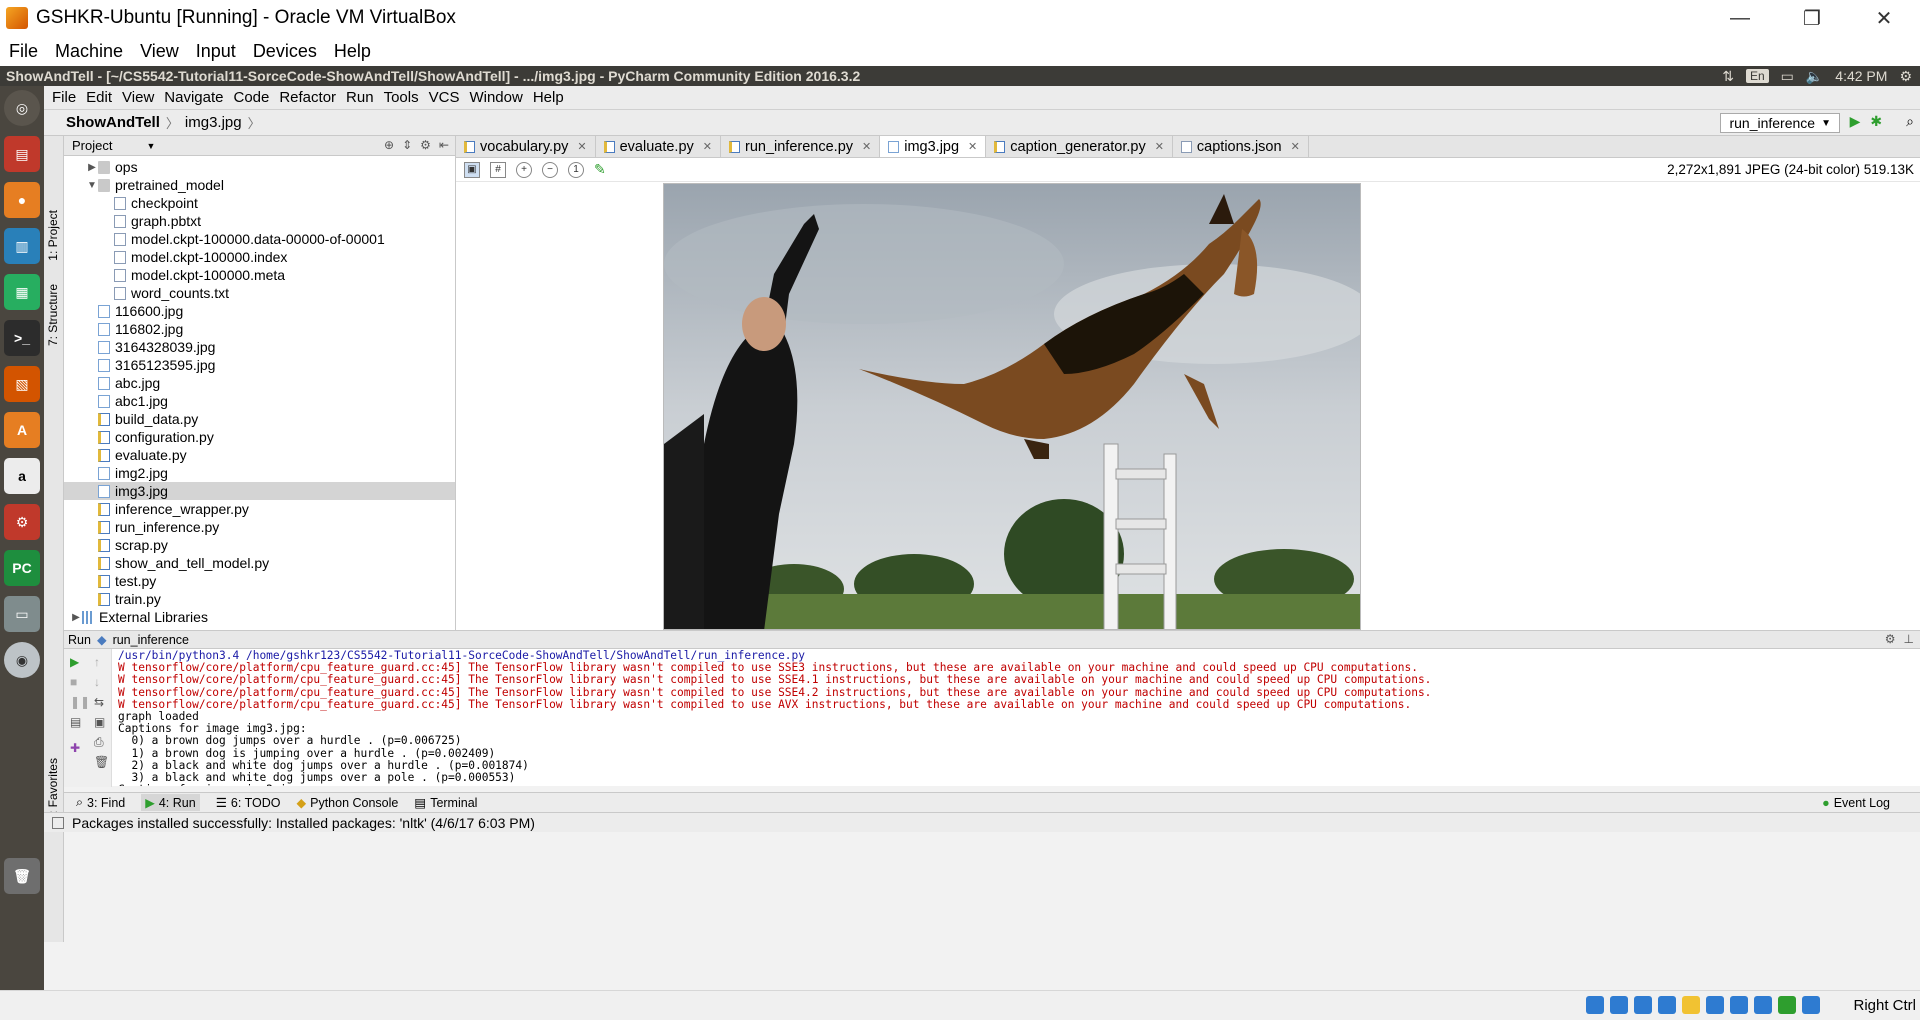 The width and height of the screenshot is (1920, 1020). Describe the element at coordinates (22, 108) in the screenshot. I see `ubuntu-dash-icon: ◎` at that location.